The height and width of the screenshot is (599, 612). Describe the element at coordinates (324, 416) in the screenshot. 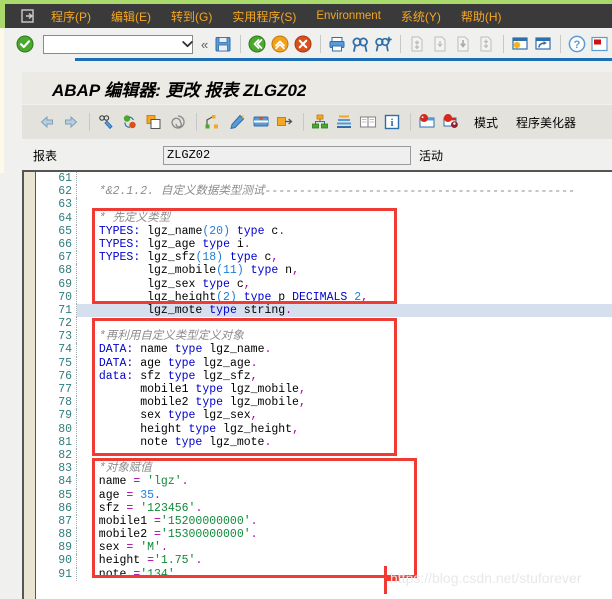

I see `code-line: 79 sex type lgz_sex,` at that location.